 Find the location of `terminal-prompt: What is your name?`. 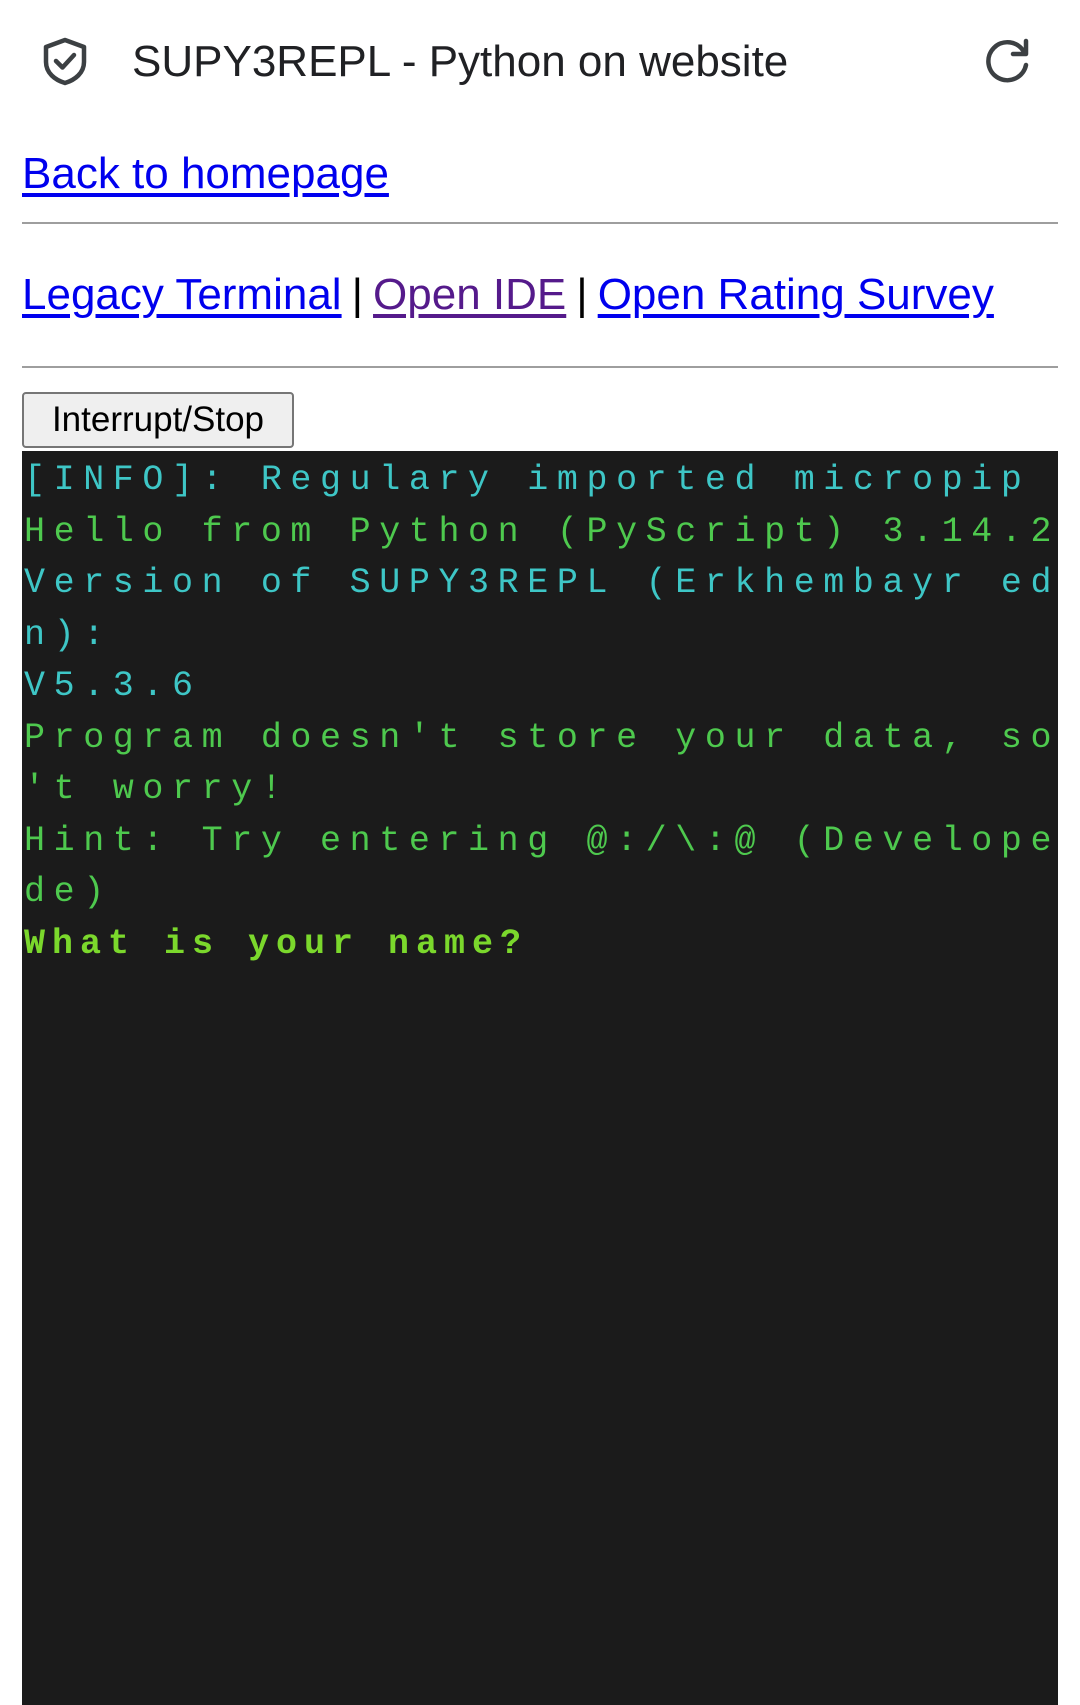

terminal-prompt: What is your name? is located at coordinates (276, 943).